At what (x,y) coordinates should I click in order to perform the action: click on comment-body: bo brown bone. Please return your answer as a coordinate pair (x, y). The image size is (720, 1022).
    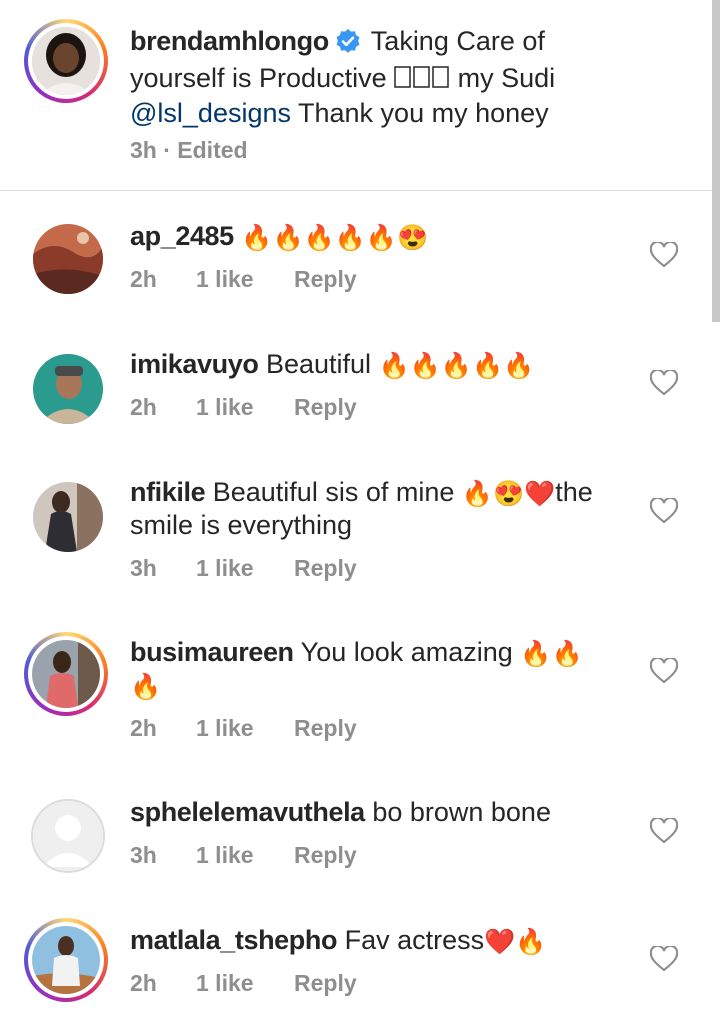
    Looking at the image, I should click on (461, 812).